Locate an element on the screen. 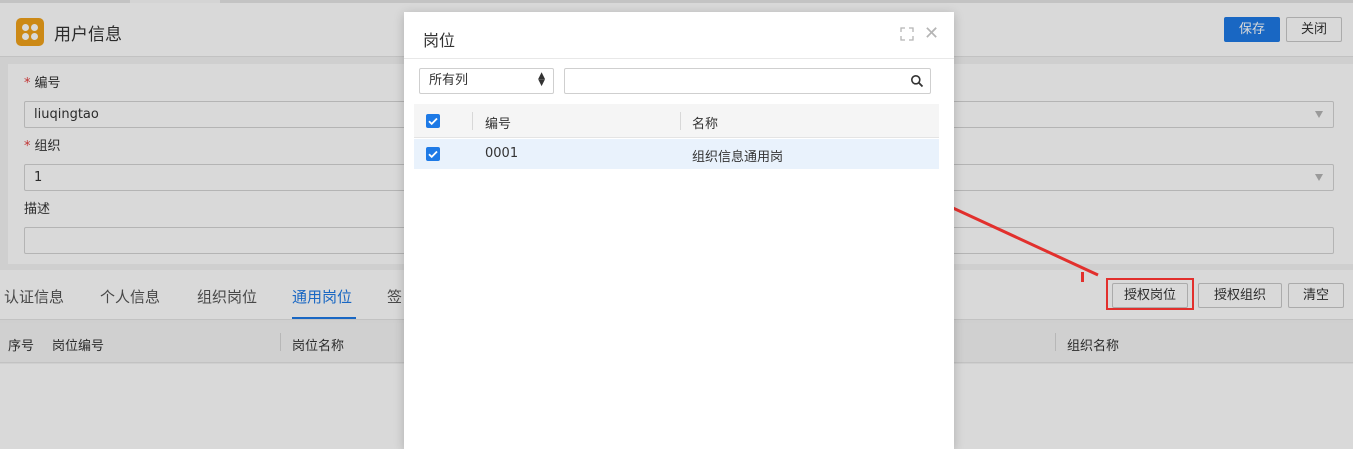 This screenshot has height=449, width=1353. search-icon is located at coordinates (917, 81).